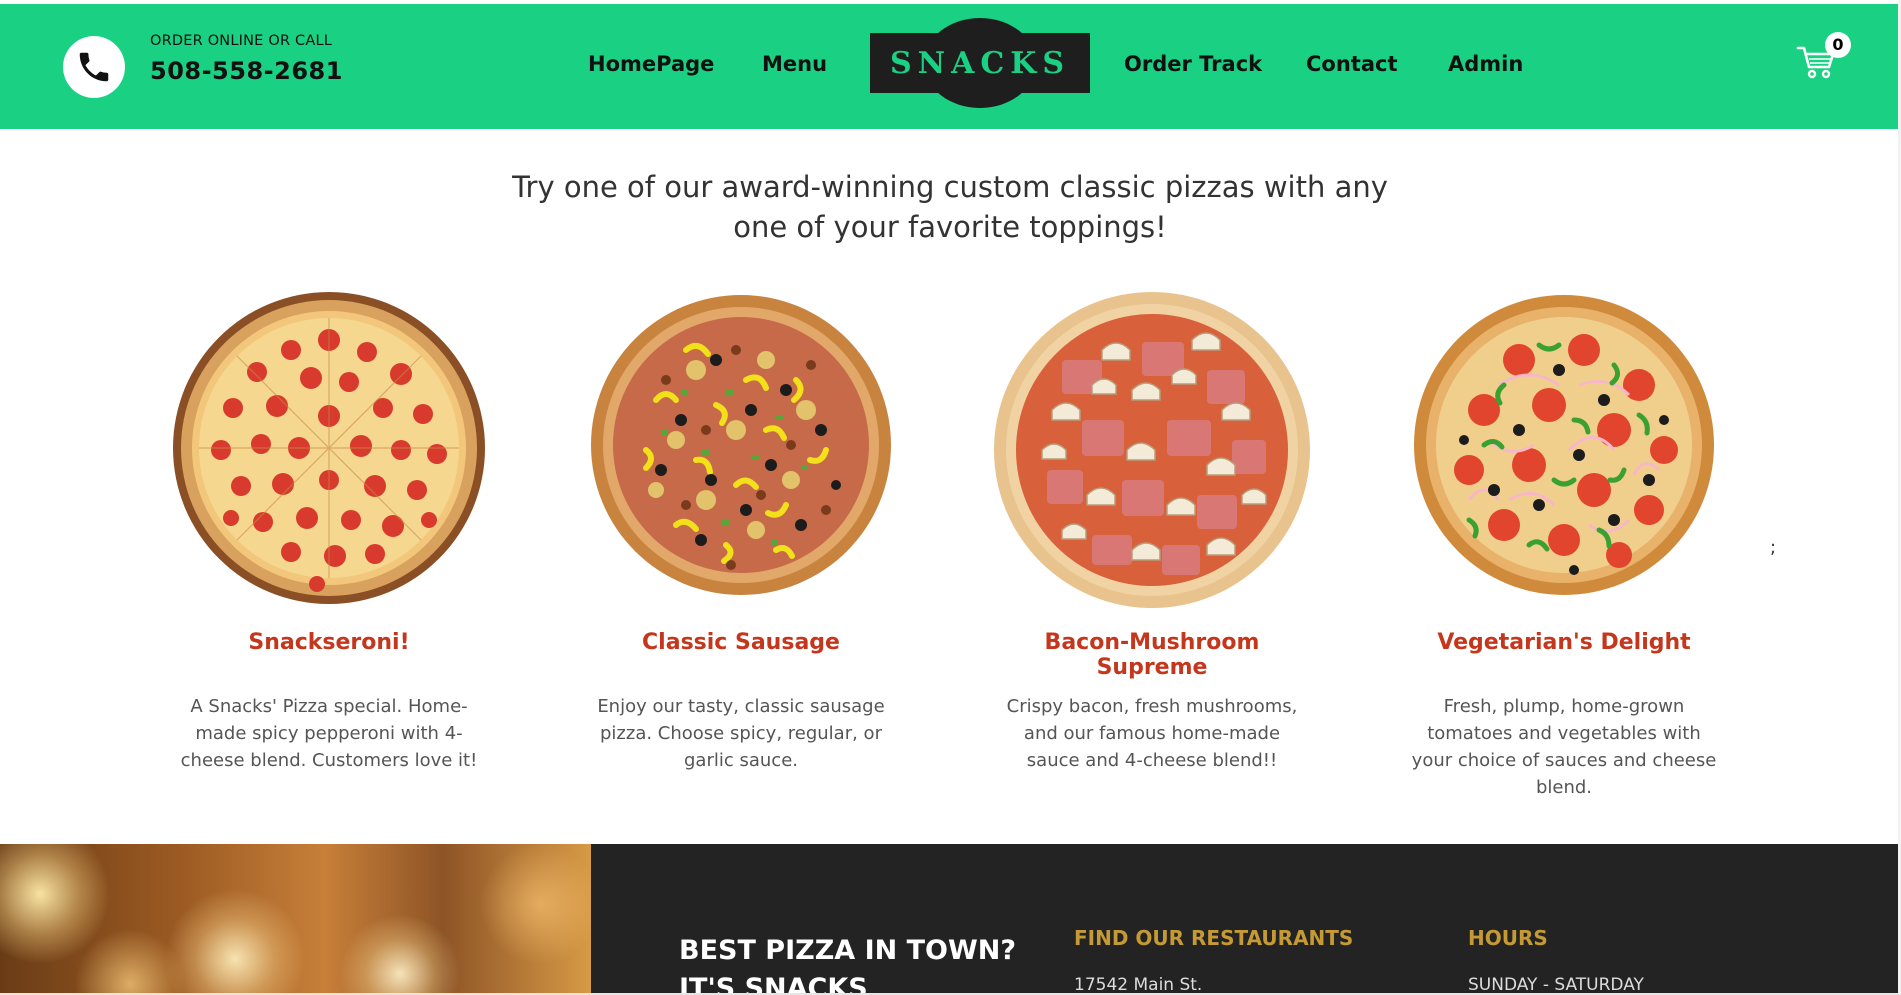 This screenshot has width=1901, height=995. I want to click on nav-order-track: Order Track, so click(1193, 64).